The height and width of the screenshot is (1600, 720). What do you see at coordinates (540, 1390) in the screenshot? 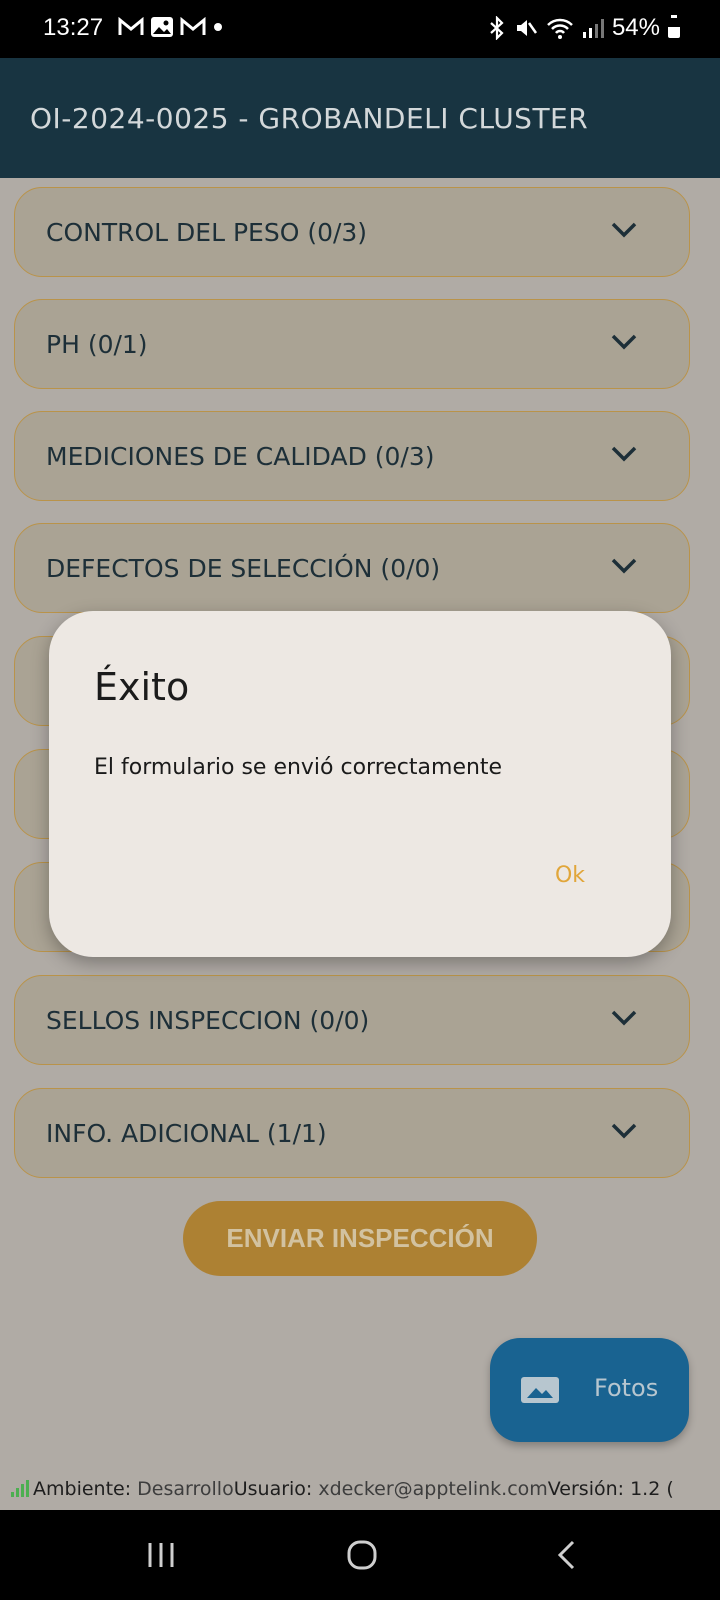
I see `image-icon` at bounding box center [540, 1390].